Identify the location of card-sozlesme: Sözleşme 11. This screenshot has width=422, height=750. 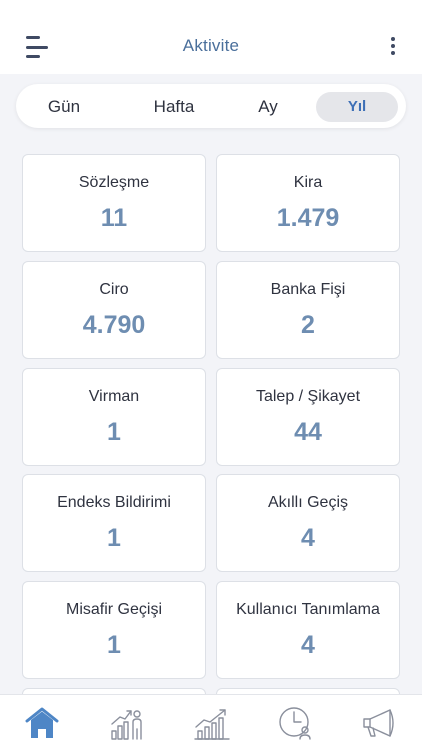
(114, 203).